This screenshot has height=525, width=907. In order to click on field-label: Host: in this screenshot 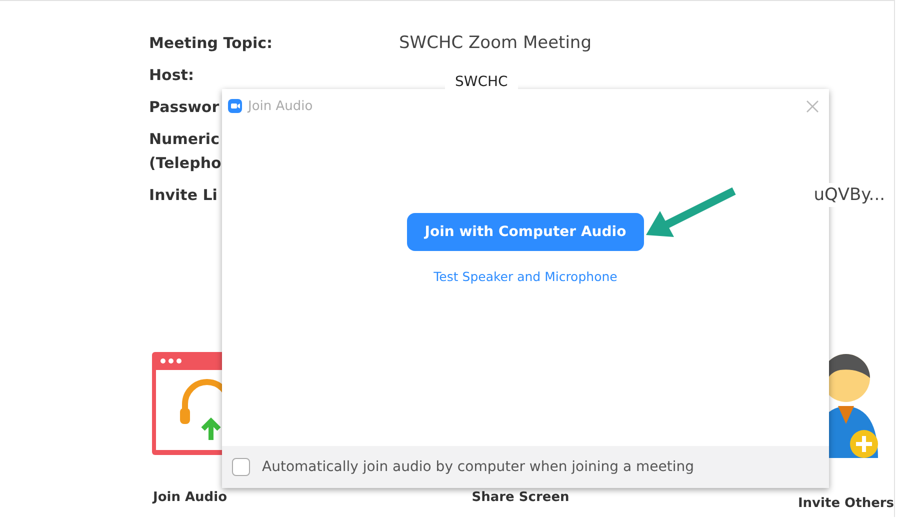, I will do `click(171, 75)`.